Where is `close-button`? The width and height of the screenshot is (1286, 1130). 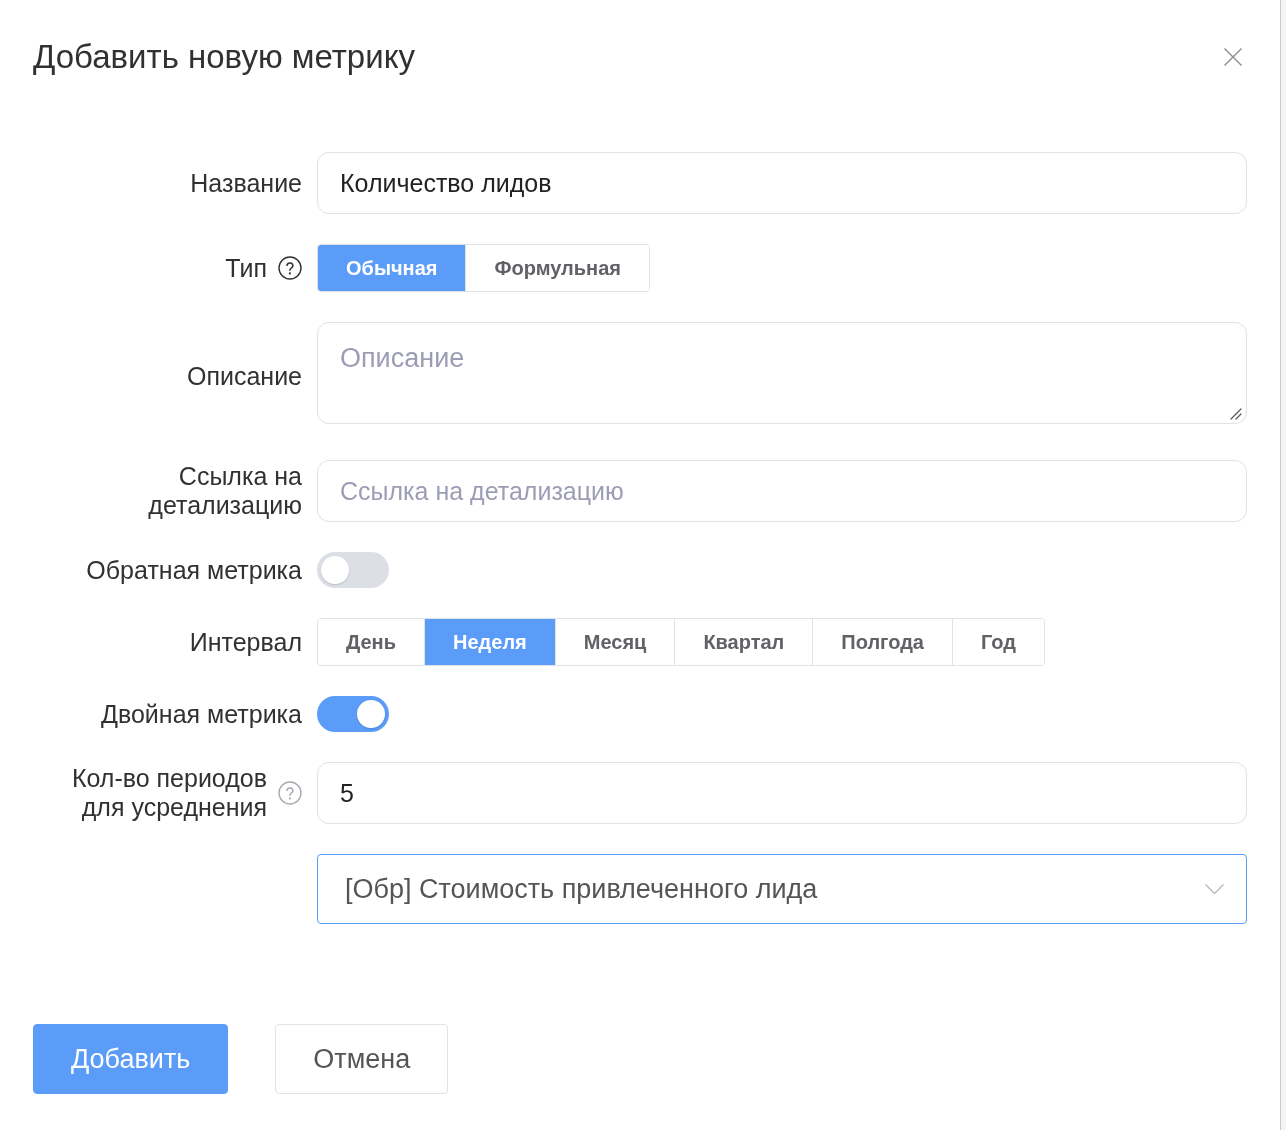
close-button is located at coordinates (1233, 57).